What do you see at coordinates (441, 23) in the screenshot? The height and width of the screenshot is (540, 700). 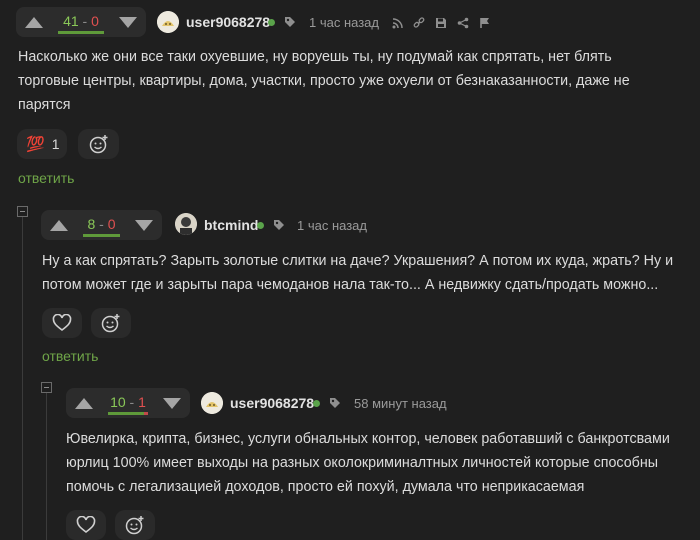 I see `save-icon` at bounding box center [441, 23].